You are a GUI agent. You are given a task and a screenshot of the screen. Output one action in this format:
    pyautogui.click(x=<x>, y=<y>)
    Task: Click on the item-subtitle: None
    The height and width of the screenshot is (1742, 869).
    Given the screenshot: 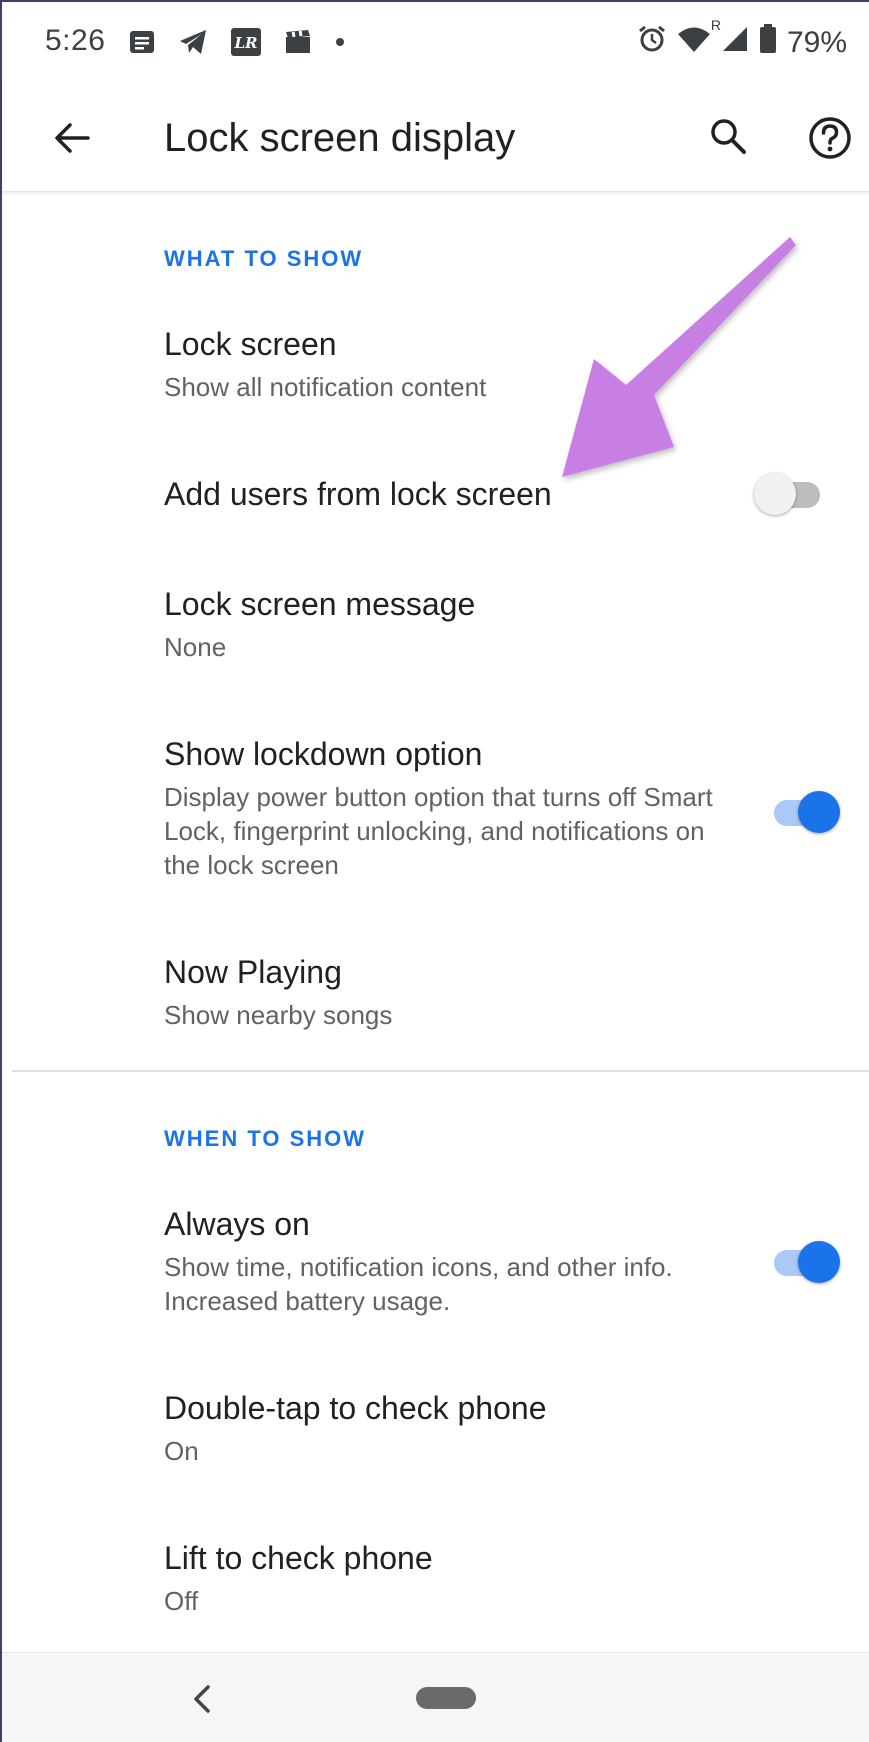 What is the action you would take?
    pyautogui.click(x=195, y=647)
    